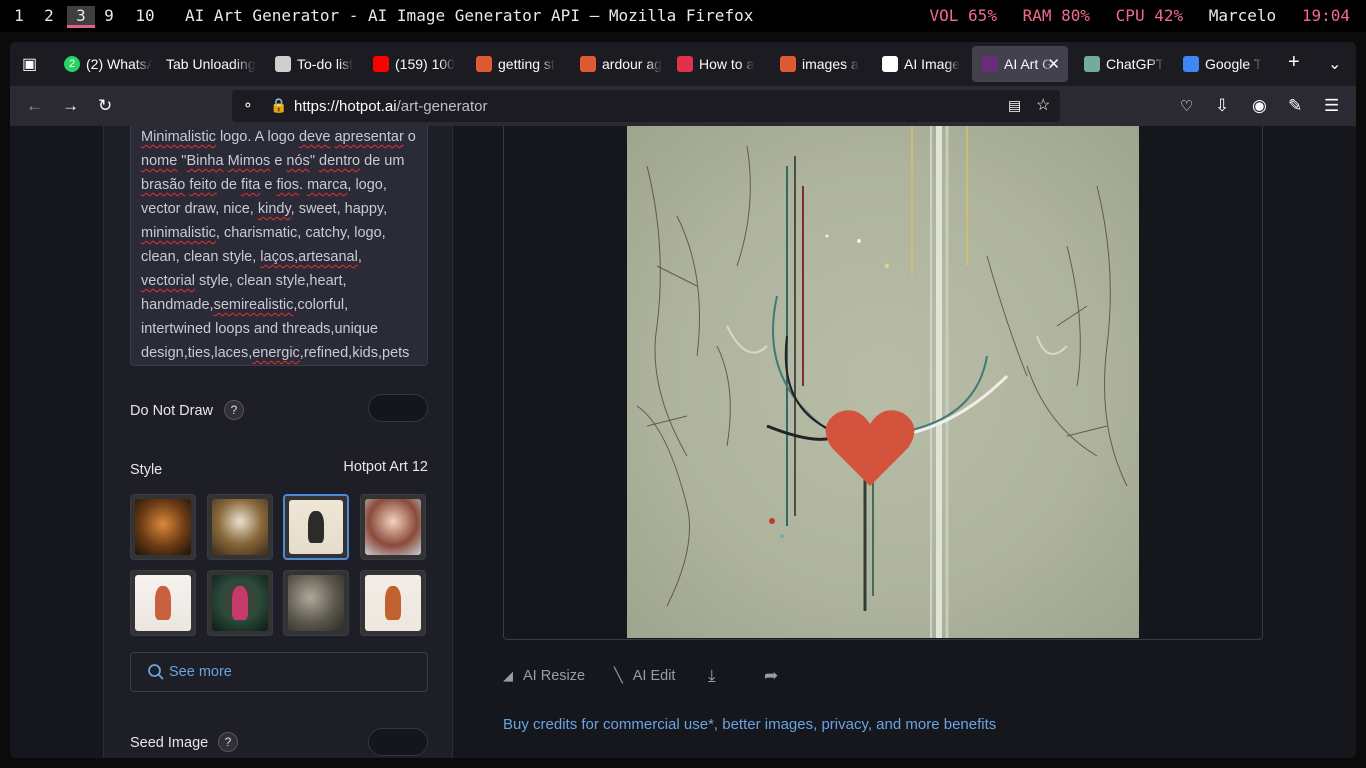  Describe the element at coordinates (146, 470) in the screenshot. I see `style-label: Style` at that location.